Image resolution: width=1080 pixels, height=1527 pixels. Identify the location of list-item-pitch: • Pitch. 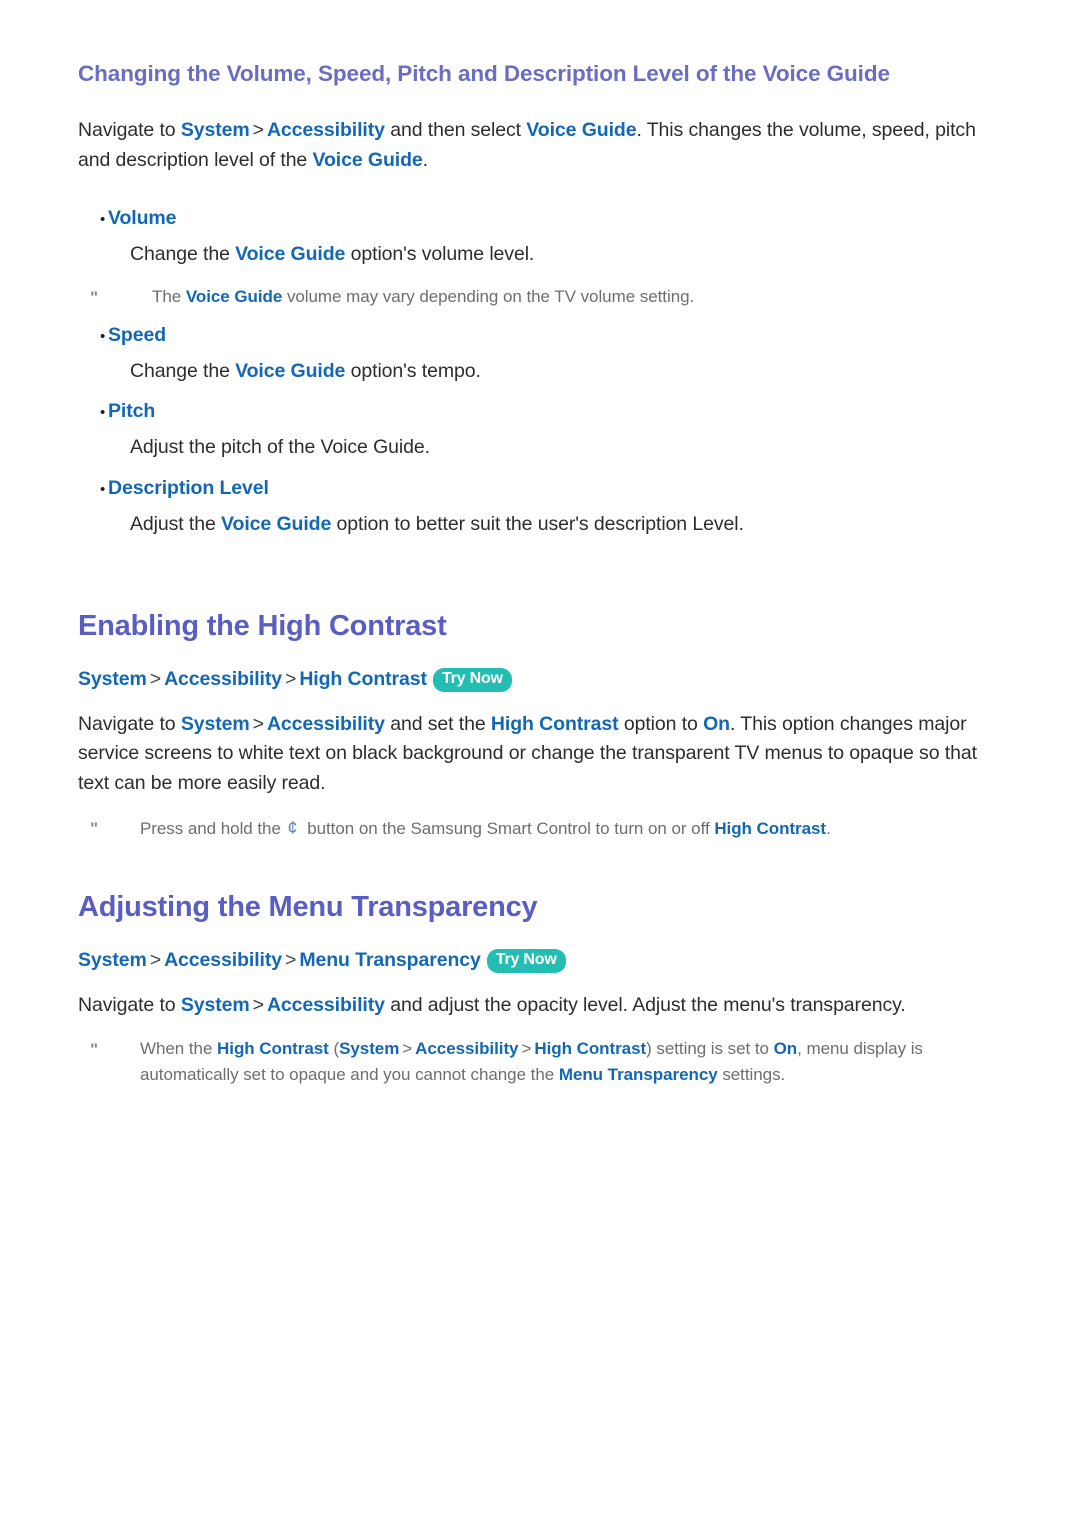
(540, 411).